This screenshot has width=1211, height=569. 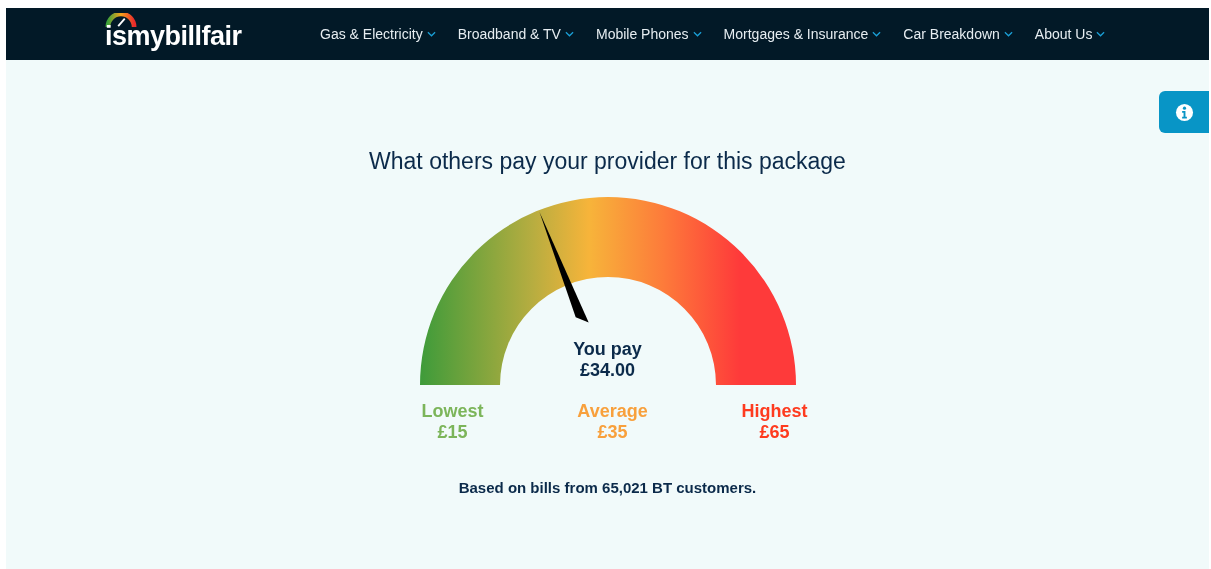 What do you see at coordinates (612, 411) in the screenshot?
I see `scale-label: Average` at bounding box center [612, 411].